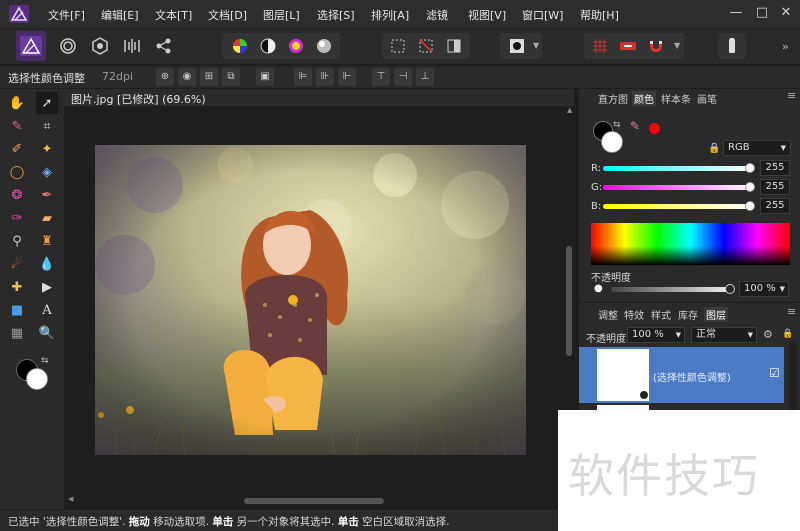  I want to click on hsl-icon, so click(296, 46).